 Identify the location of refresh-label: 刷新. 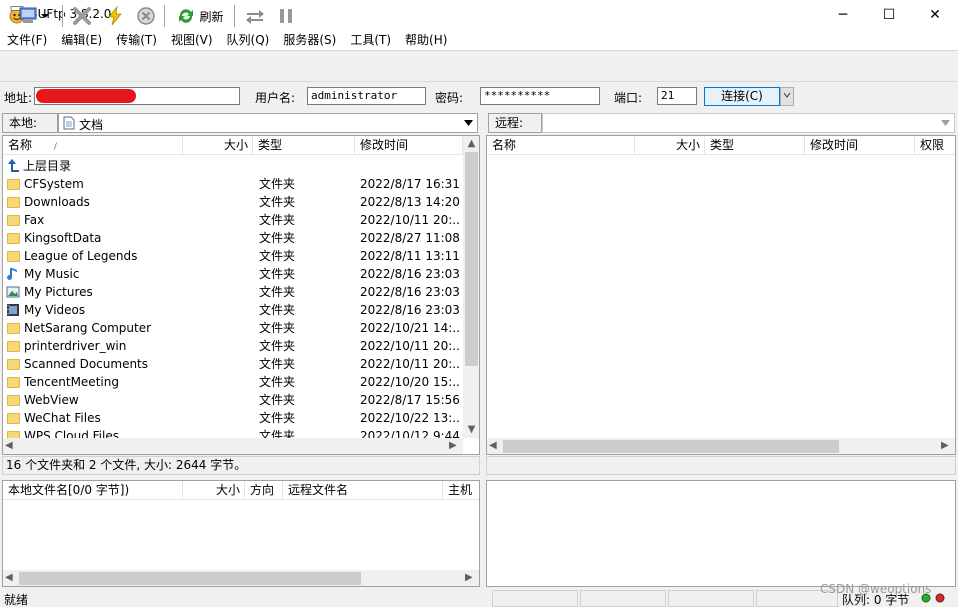
(211, 16).